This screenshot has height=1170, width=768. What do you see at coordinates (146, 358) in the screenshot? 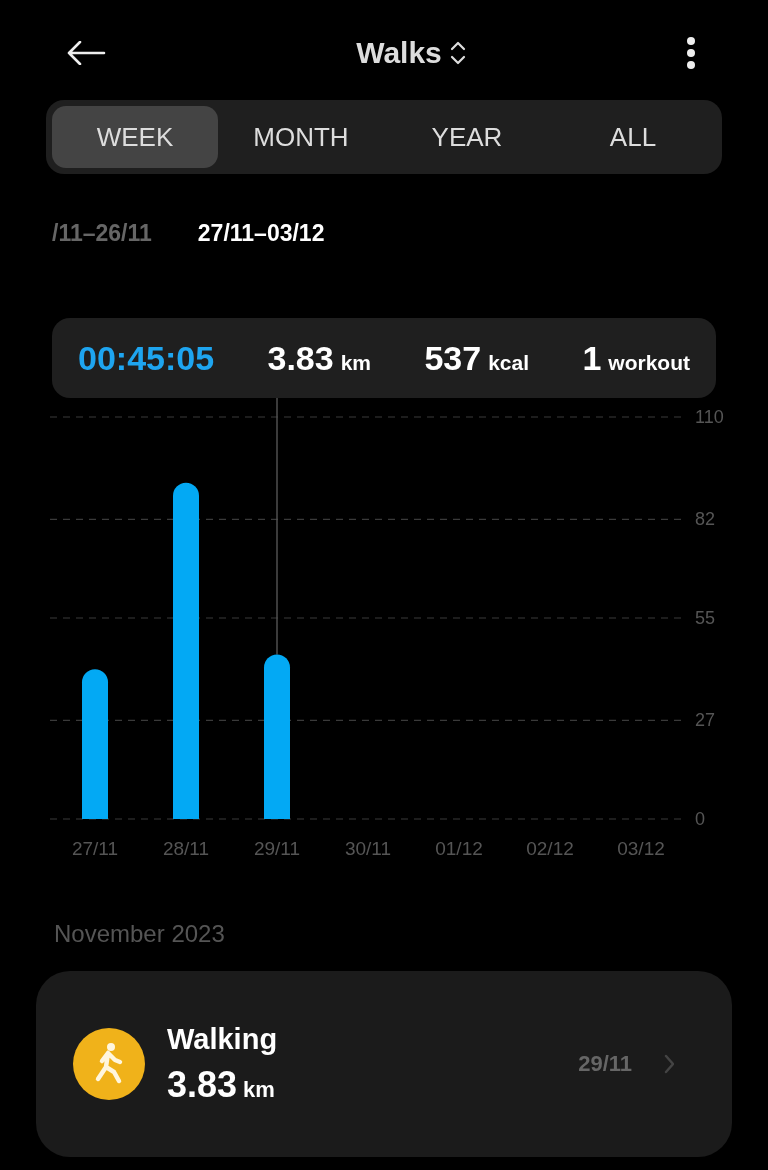
I see `duration-value: 00:45:05` at bounding box center [146, 358].